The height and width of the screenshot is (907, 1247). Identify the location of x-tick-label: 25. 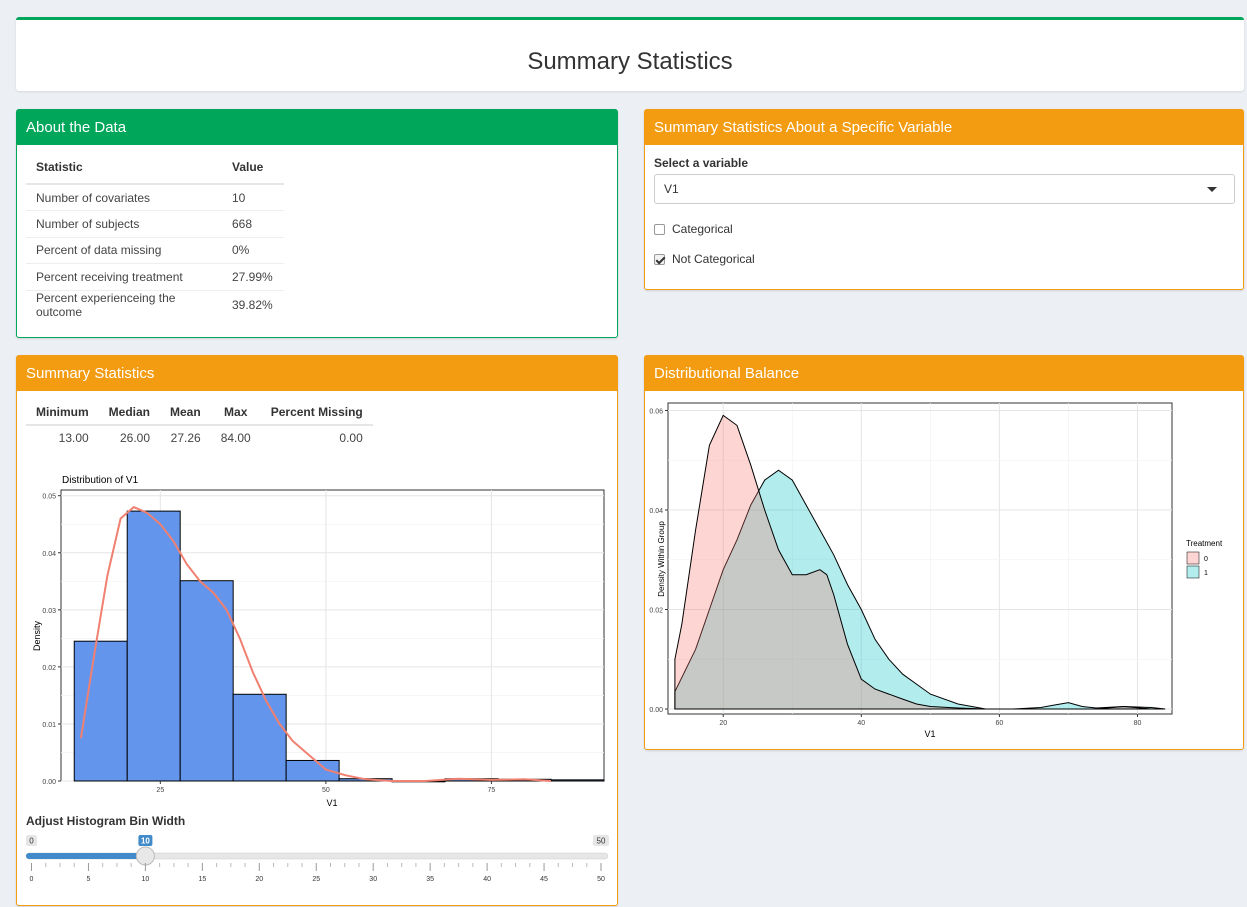
(160, 790).